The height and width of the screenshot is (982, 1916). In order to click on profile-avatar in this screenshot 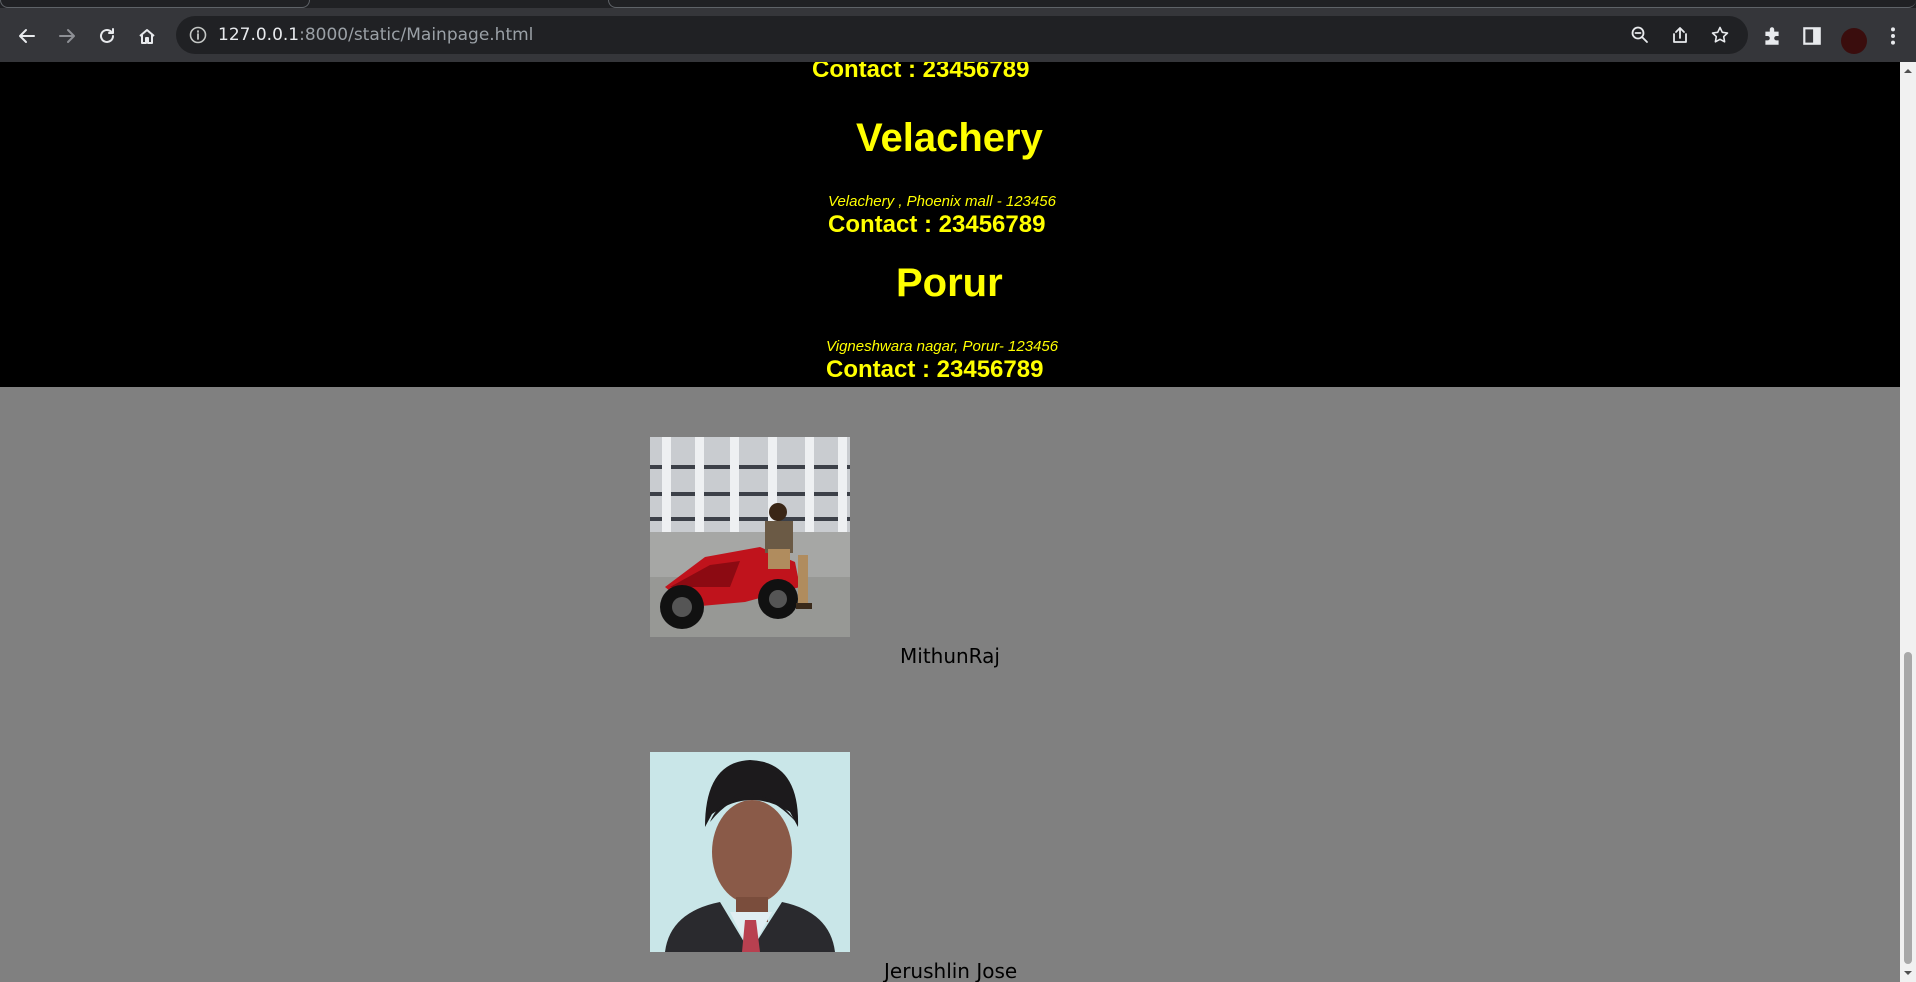, I will do `click(1854, 41)`.